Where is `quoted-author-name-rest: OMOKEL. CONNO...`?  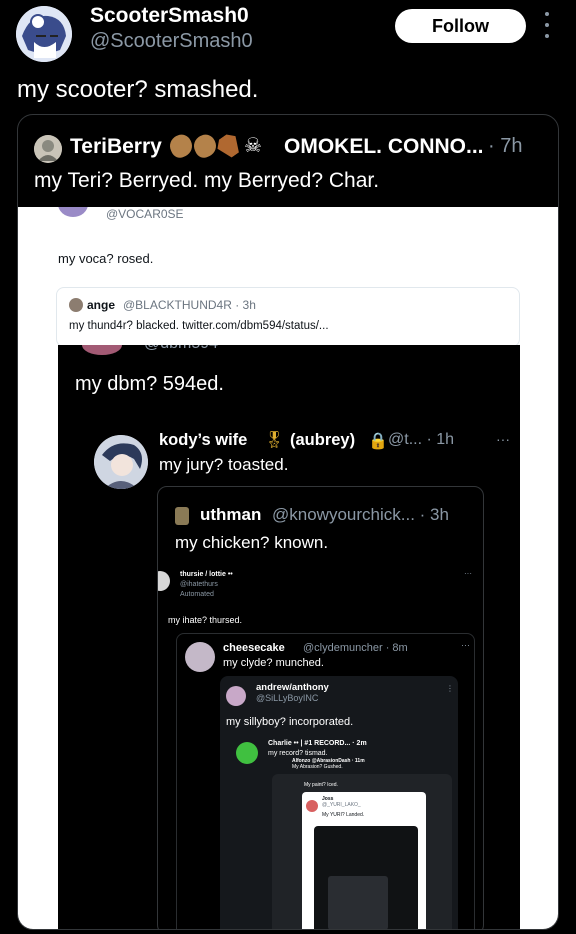
quoted-author-name-rest: OMOKEL. CONNO... is located at coordinates (384, 147).